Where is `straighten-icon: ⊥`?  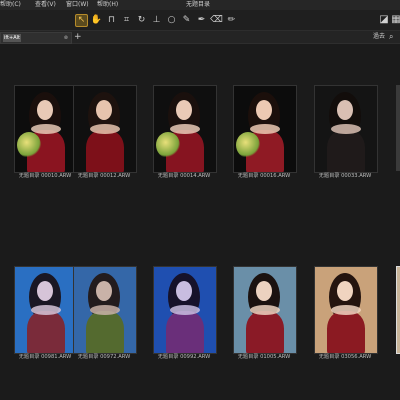 straighten-icon: ⊥ is located at coordinates (156, 20).